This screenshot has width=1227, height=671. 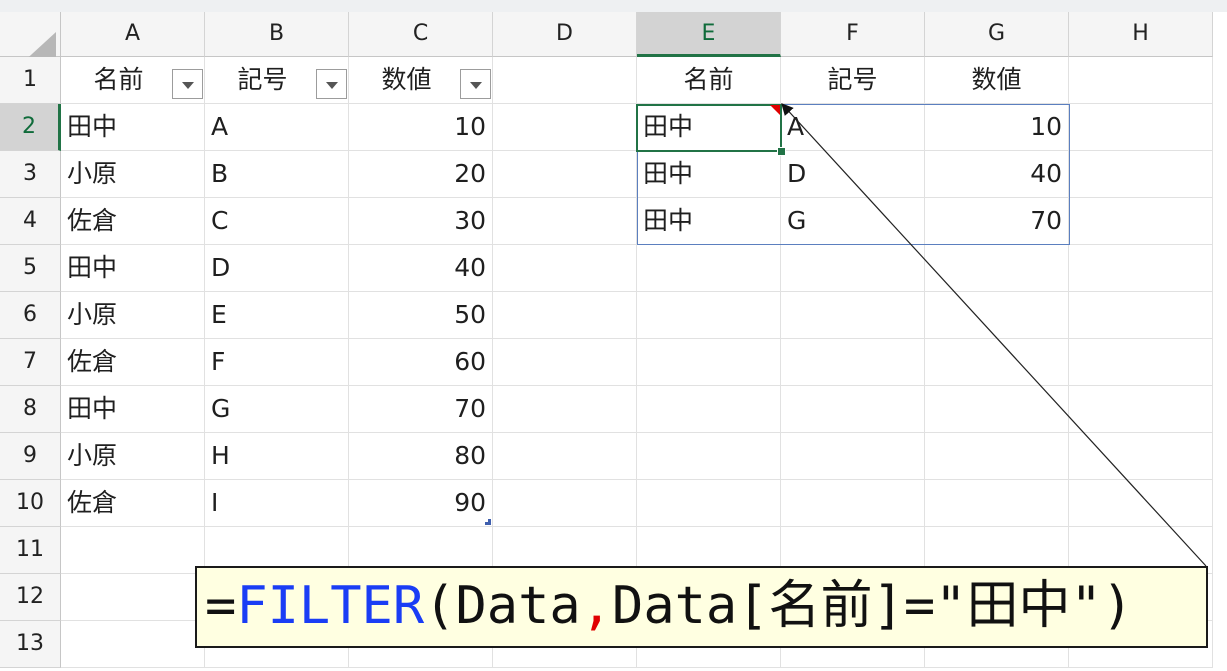 What do you see at coordinates (30, 268) in the screenshot?
I see `row-header-5: 5` at bounding box center [30, 268].